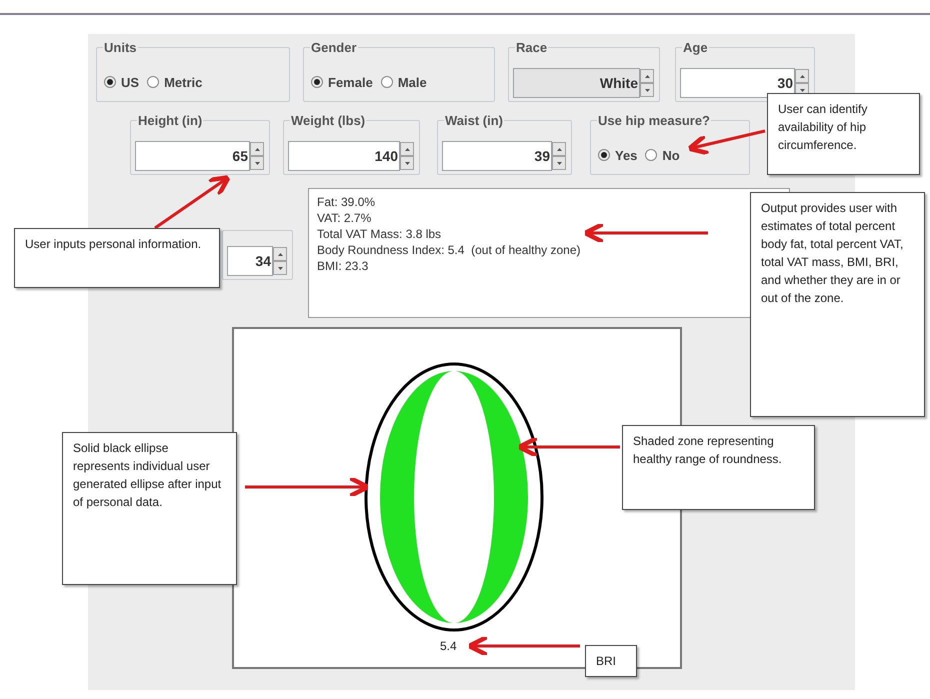 The height and width of the screenshot is (699, 930). I want to click on option-label: US, so click(130, 82).